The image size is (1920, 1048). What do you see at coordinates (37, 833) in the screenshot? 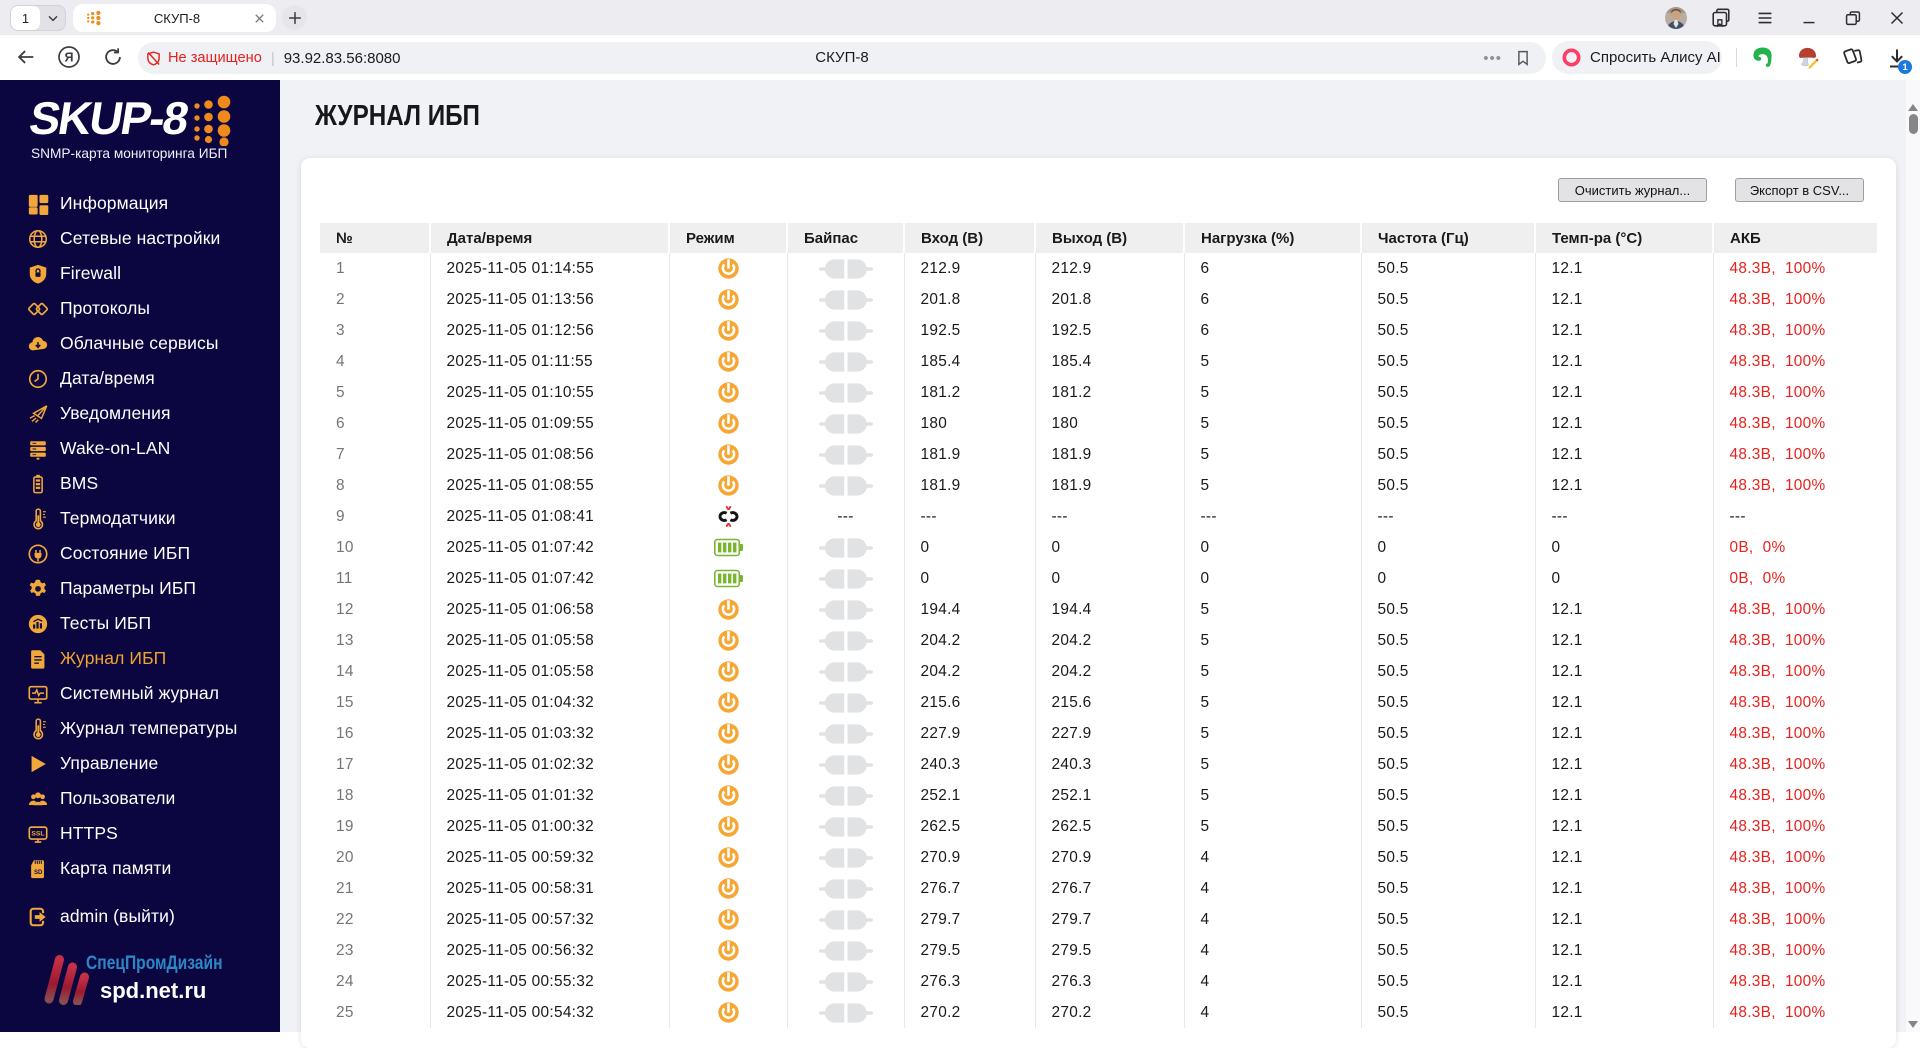
I see `svg-text: SSL` at bounding box center [37, 833].